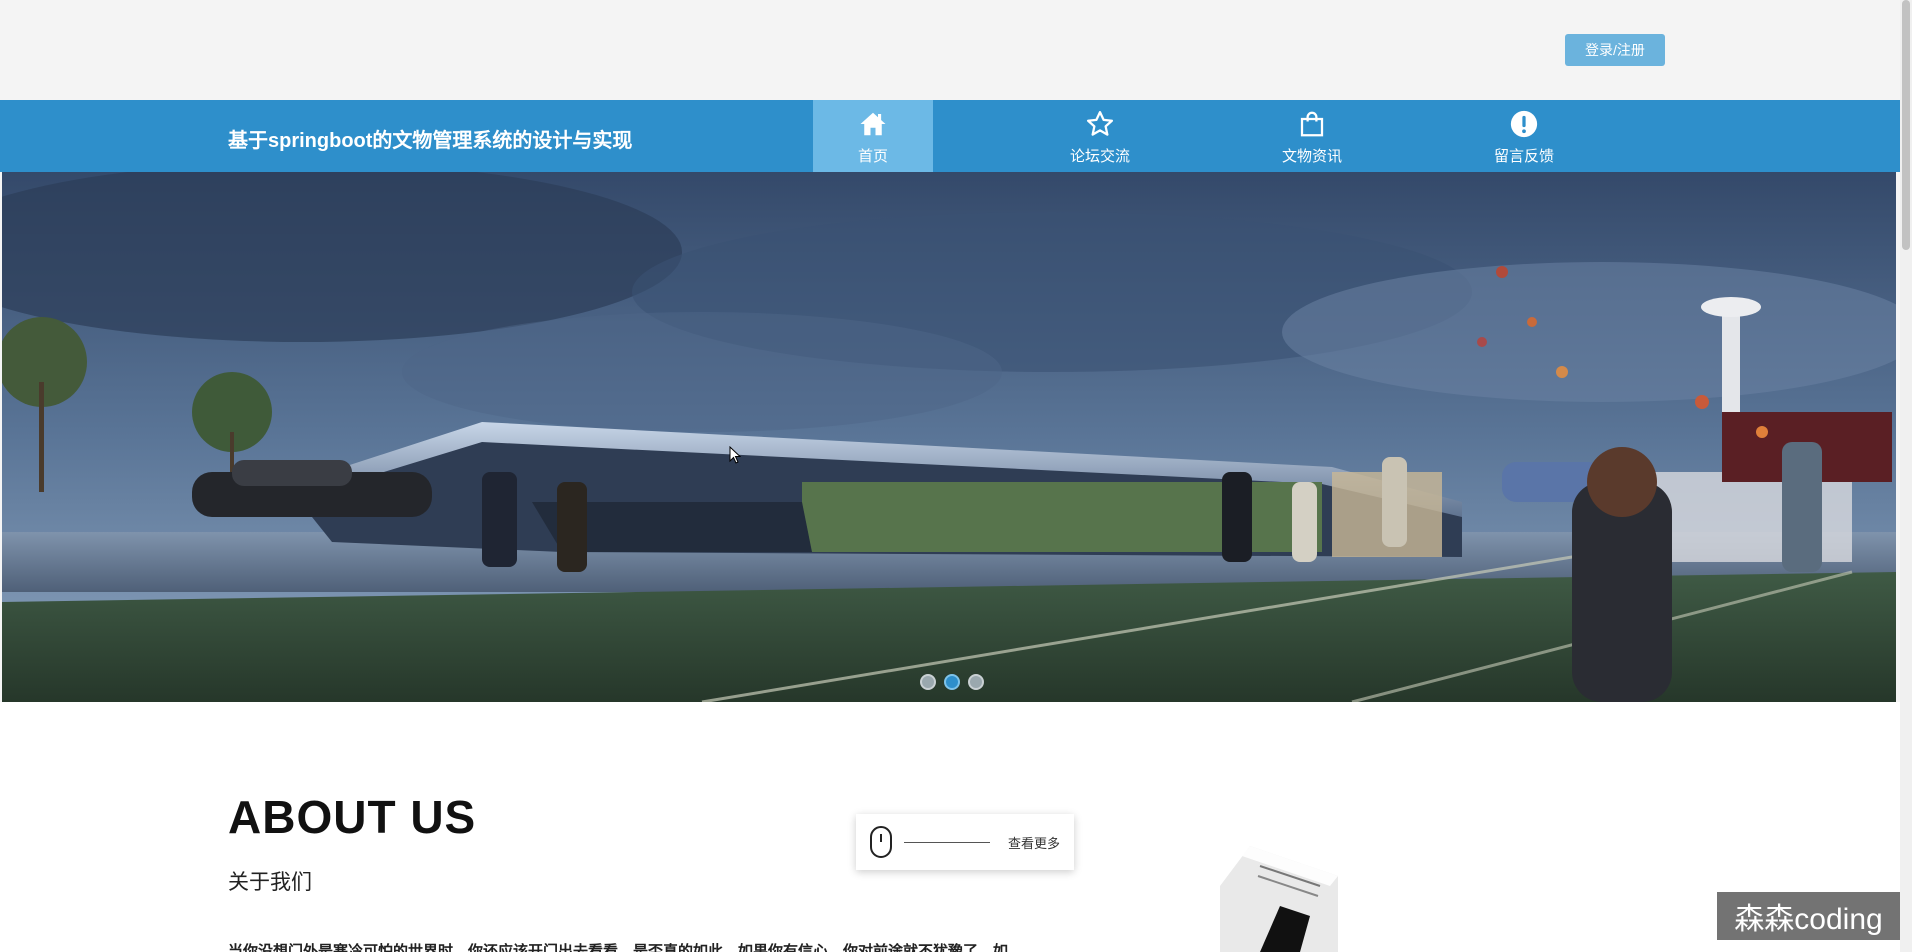  I want to click on home-icon, so click(873, 124).